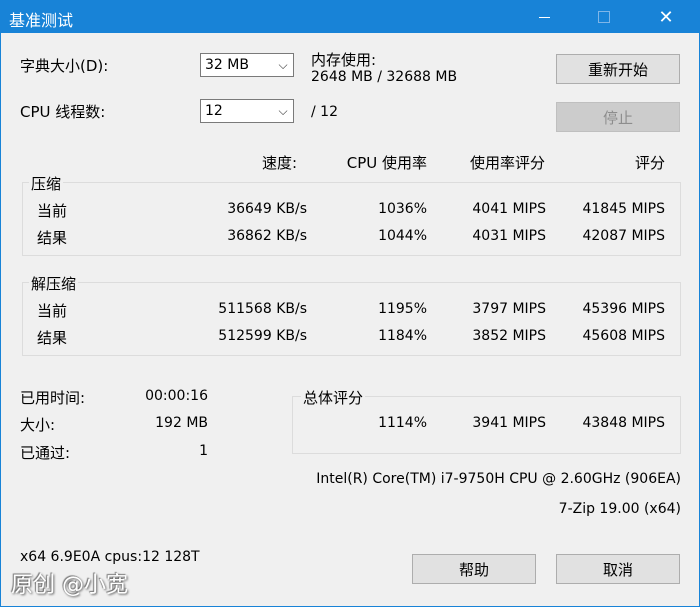 This screenshot has width=700, height=607. I want to click on decompress-result-usage-rating: 3852 MIPS, so click(509, 336).